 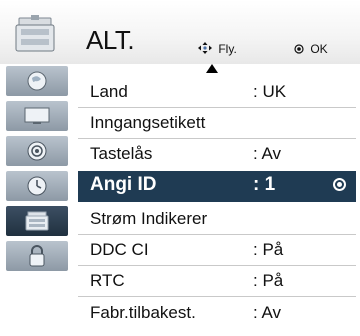 I want to click on tv-picture-icon, so click(x=37, y=115).